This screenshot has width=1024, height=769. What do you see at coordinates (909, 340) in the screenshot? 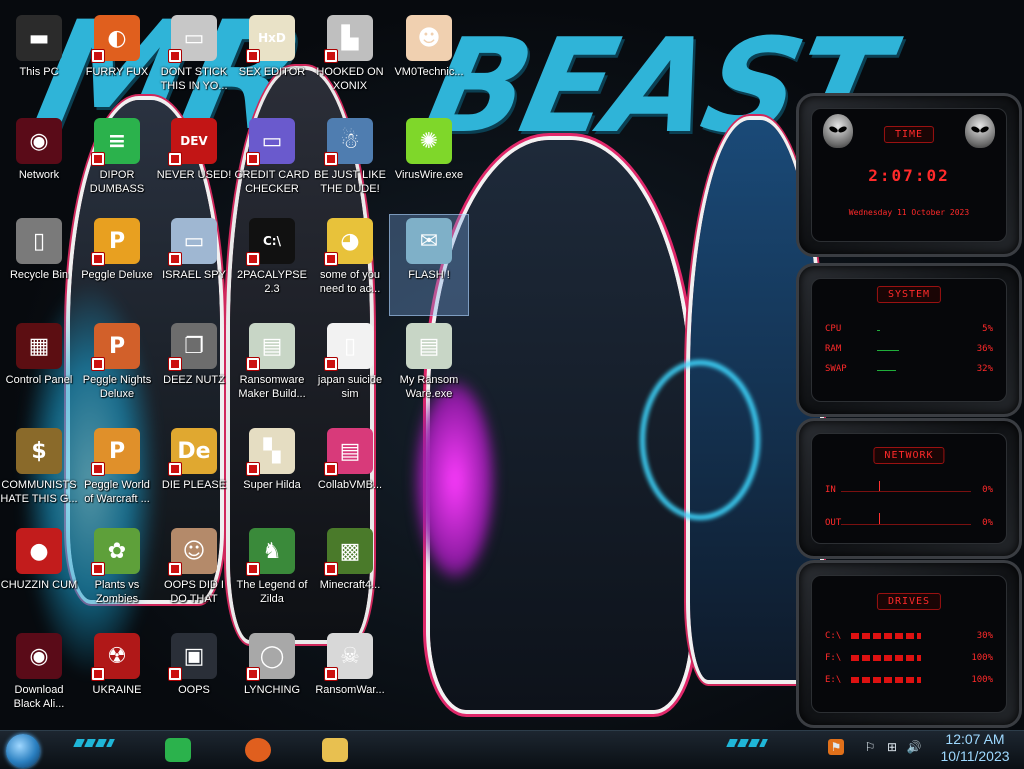
I see `system-gadget: SYSTEM CPU 5% RAM 36% SWAP 32%` at bounding box center [909, 340].